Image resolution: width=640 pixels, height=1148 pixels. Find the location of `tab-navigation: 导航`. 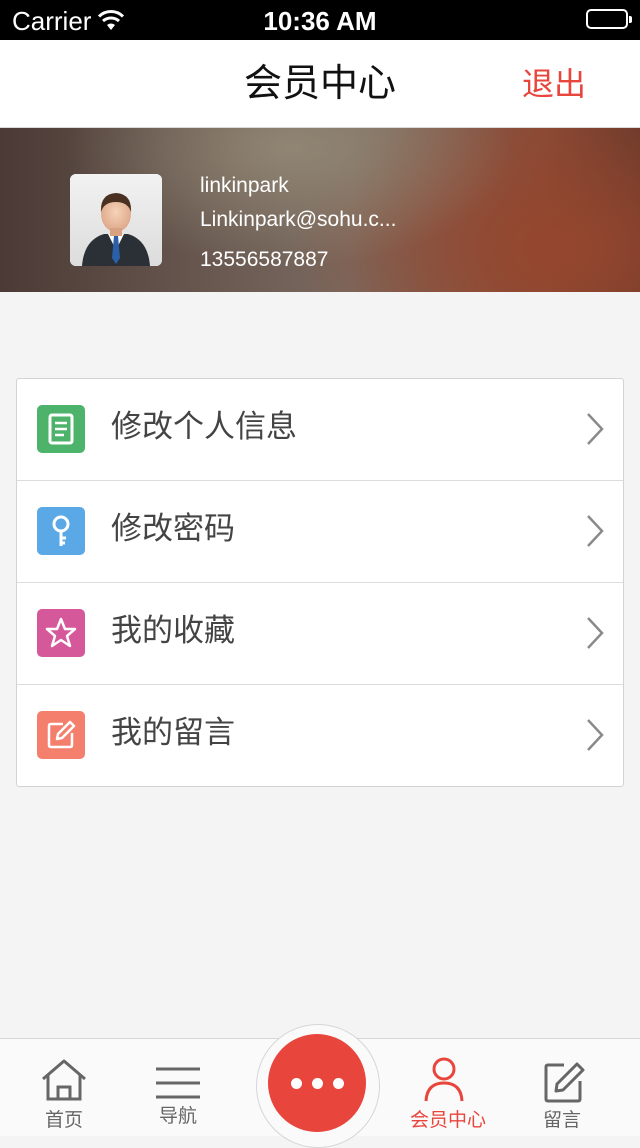

tab-navigation: 导航 is located at coordinates (178, 1088).